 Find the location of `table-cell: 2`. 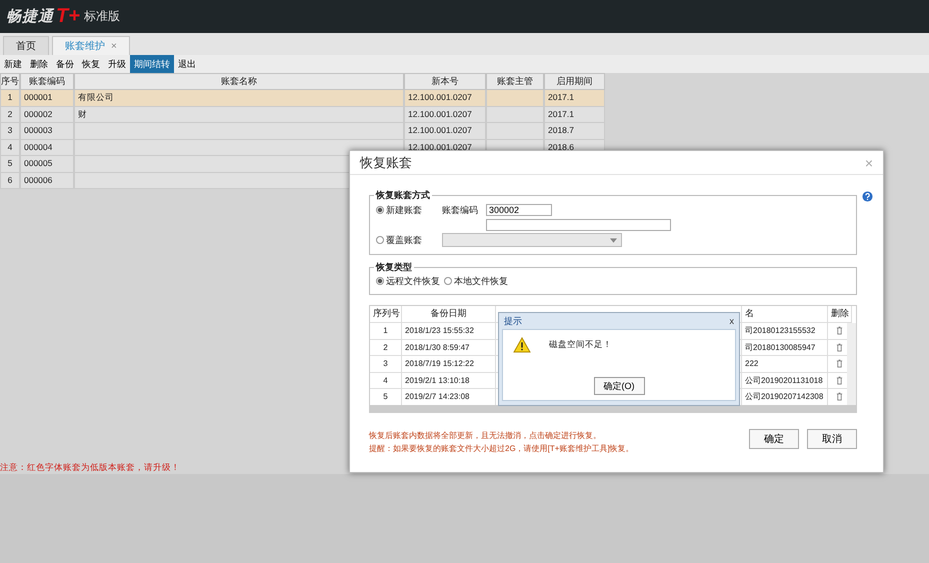

table-cell: 2 is located at coordinates (386, 348).